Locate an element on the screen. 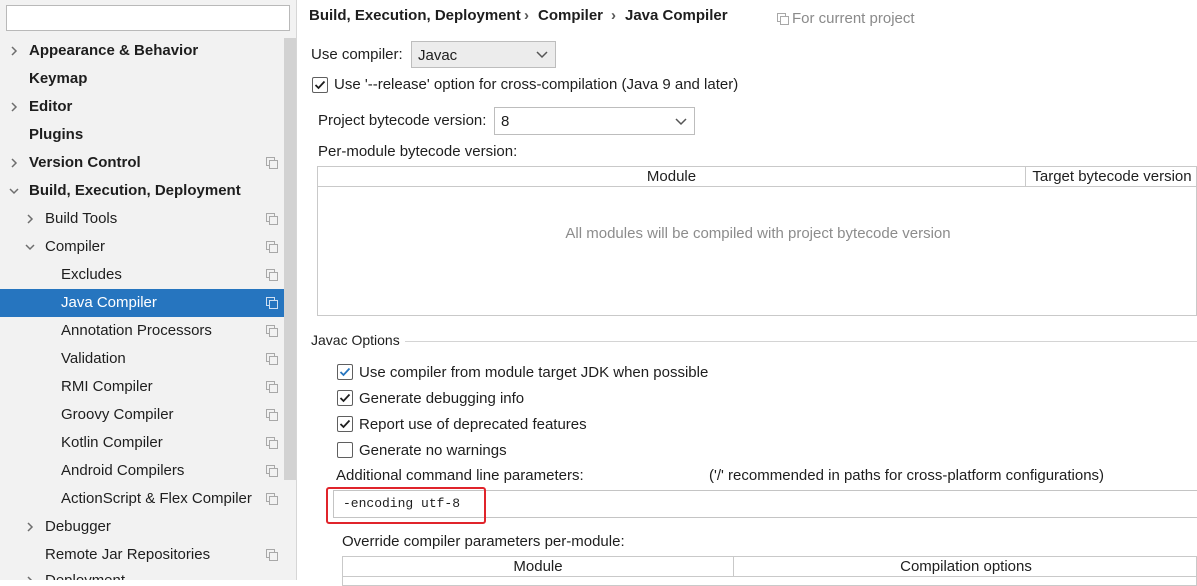  table-header: Module Compilation options is located at coordinates (770, 567).